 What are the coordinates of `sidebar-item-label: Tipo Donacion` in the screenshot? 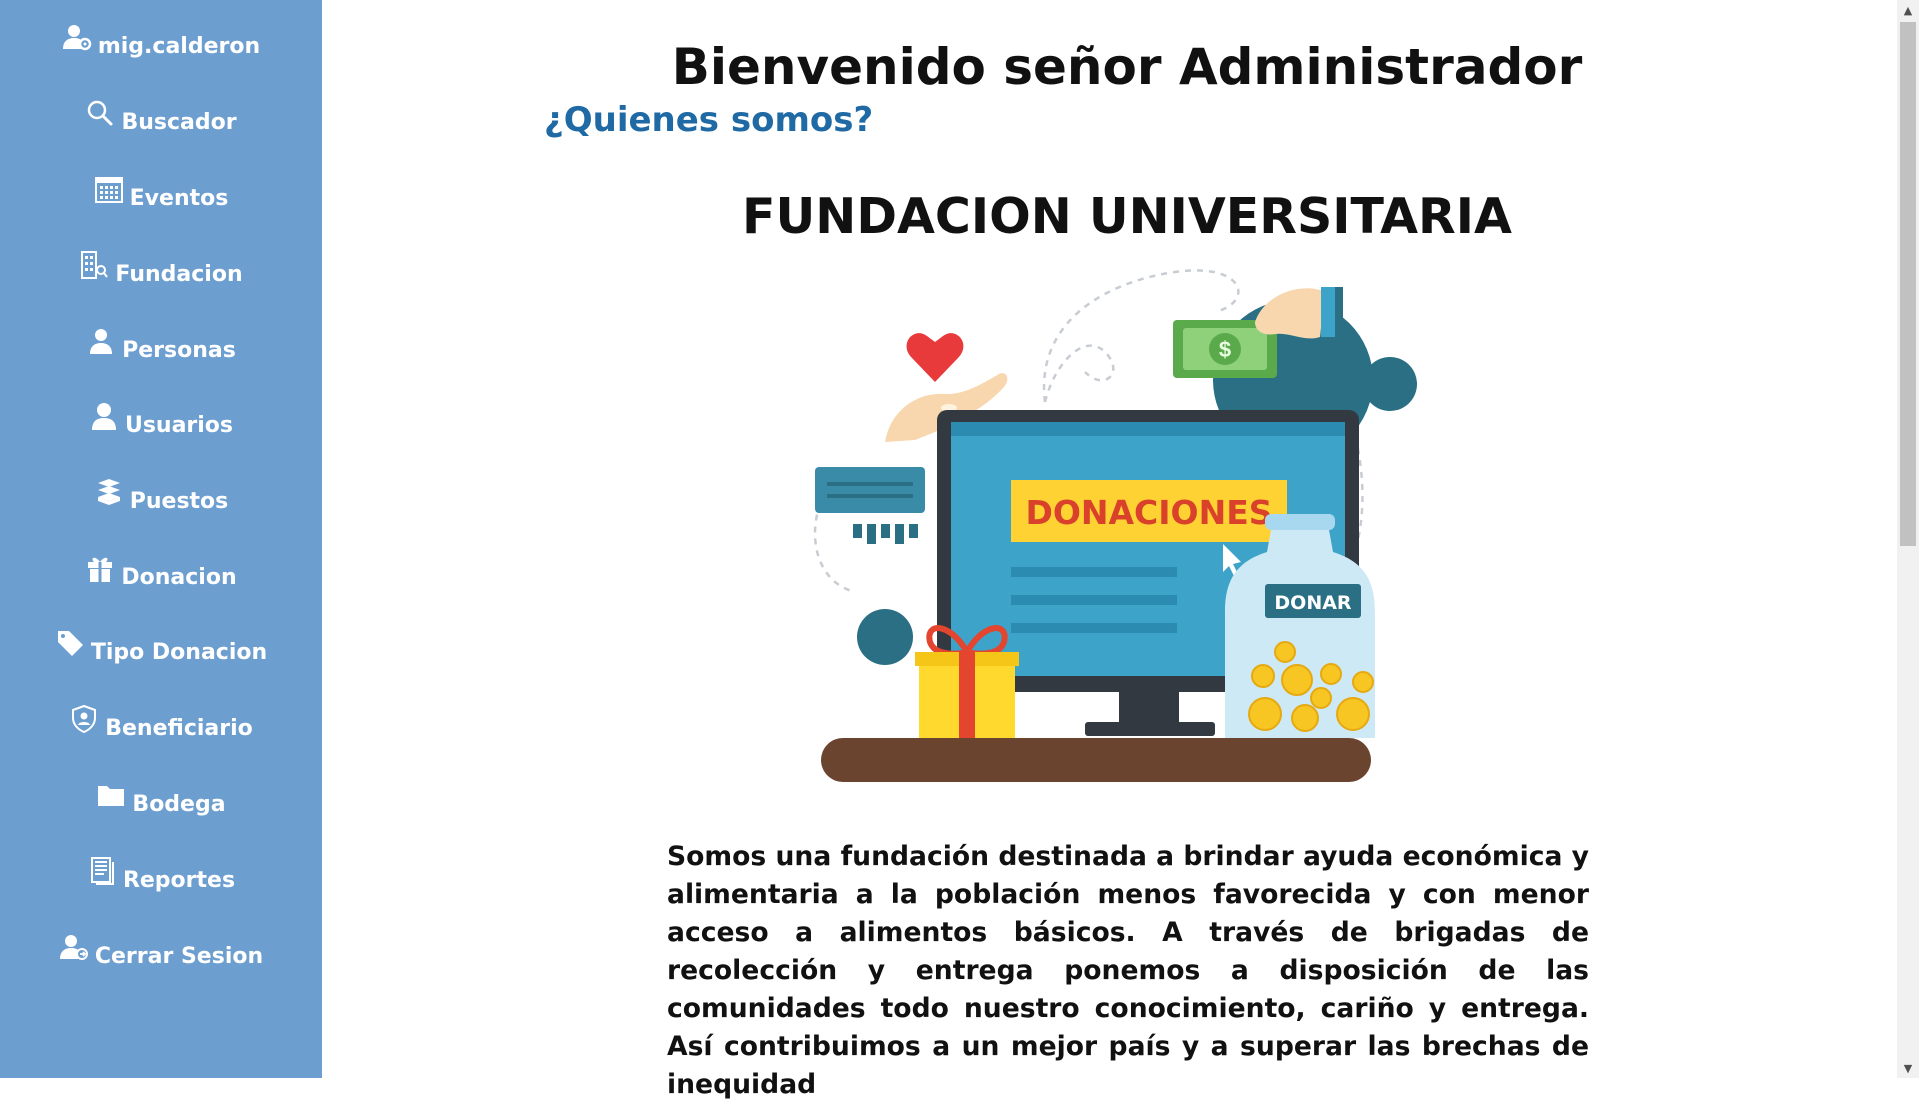 It's located at (179, 652).